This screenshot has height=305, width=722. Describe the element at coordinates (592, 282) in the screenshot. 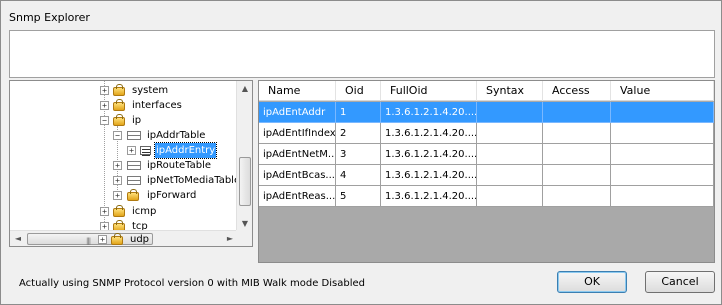

I see `ok-button: OK` at that location.